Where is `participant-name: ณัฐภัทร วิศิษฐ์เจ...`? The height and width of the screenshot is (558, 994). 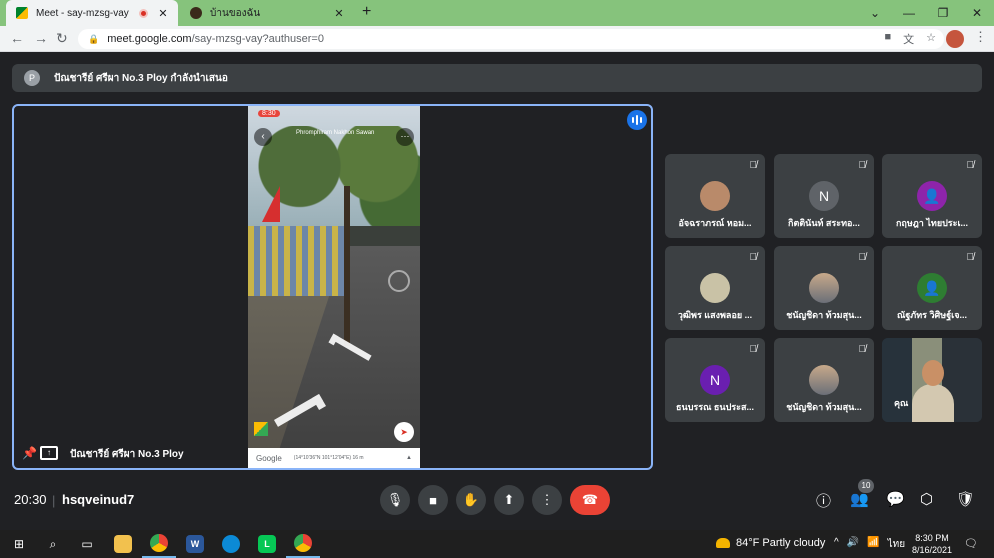
participant-name: ณัฐภัทร วิศิษฐ์เจ... is located at coordinates (932, 315).